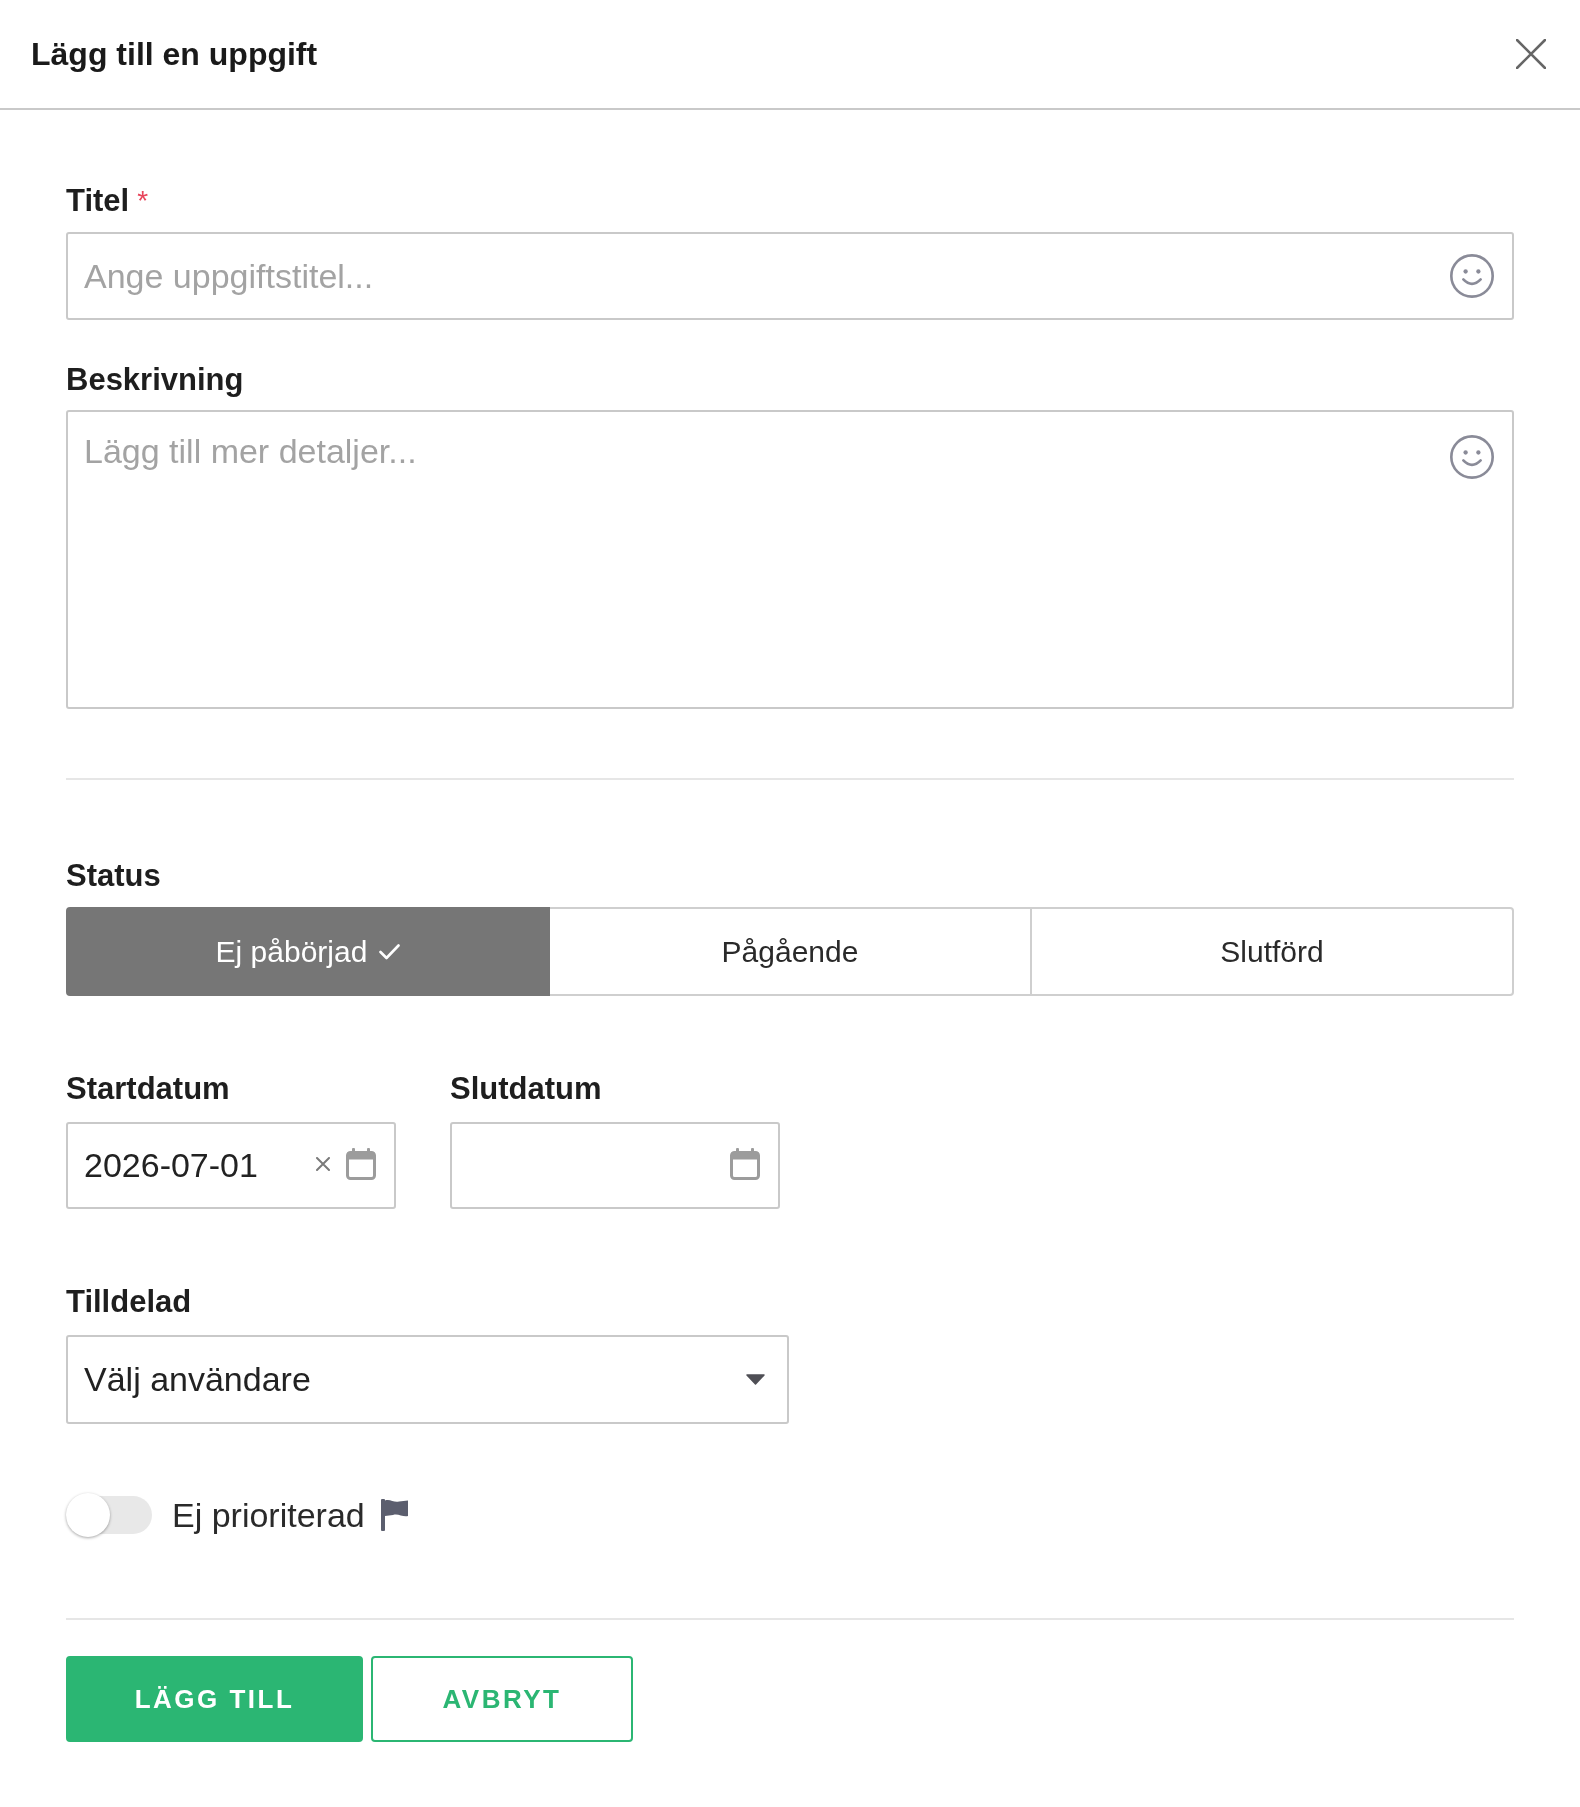 The height and width of the screenshot is (1807, 1580). What do you see at coordinates (113, 876) in the screenshot?
I see `field-label: Status` at bounding box center [113, 876].